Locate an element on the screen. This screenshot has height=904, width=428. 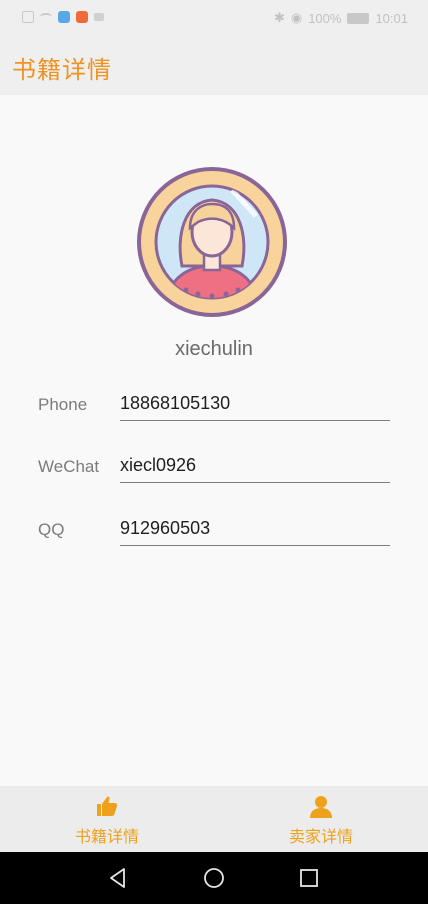
thumbs-up-icon is located at coordinates (107, 806).